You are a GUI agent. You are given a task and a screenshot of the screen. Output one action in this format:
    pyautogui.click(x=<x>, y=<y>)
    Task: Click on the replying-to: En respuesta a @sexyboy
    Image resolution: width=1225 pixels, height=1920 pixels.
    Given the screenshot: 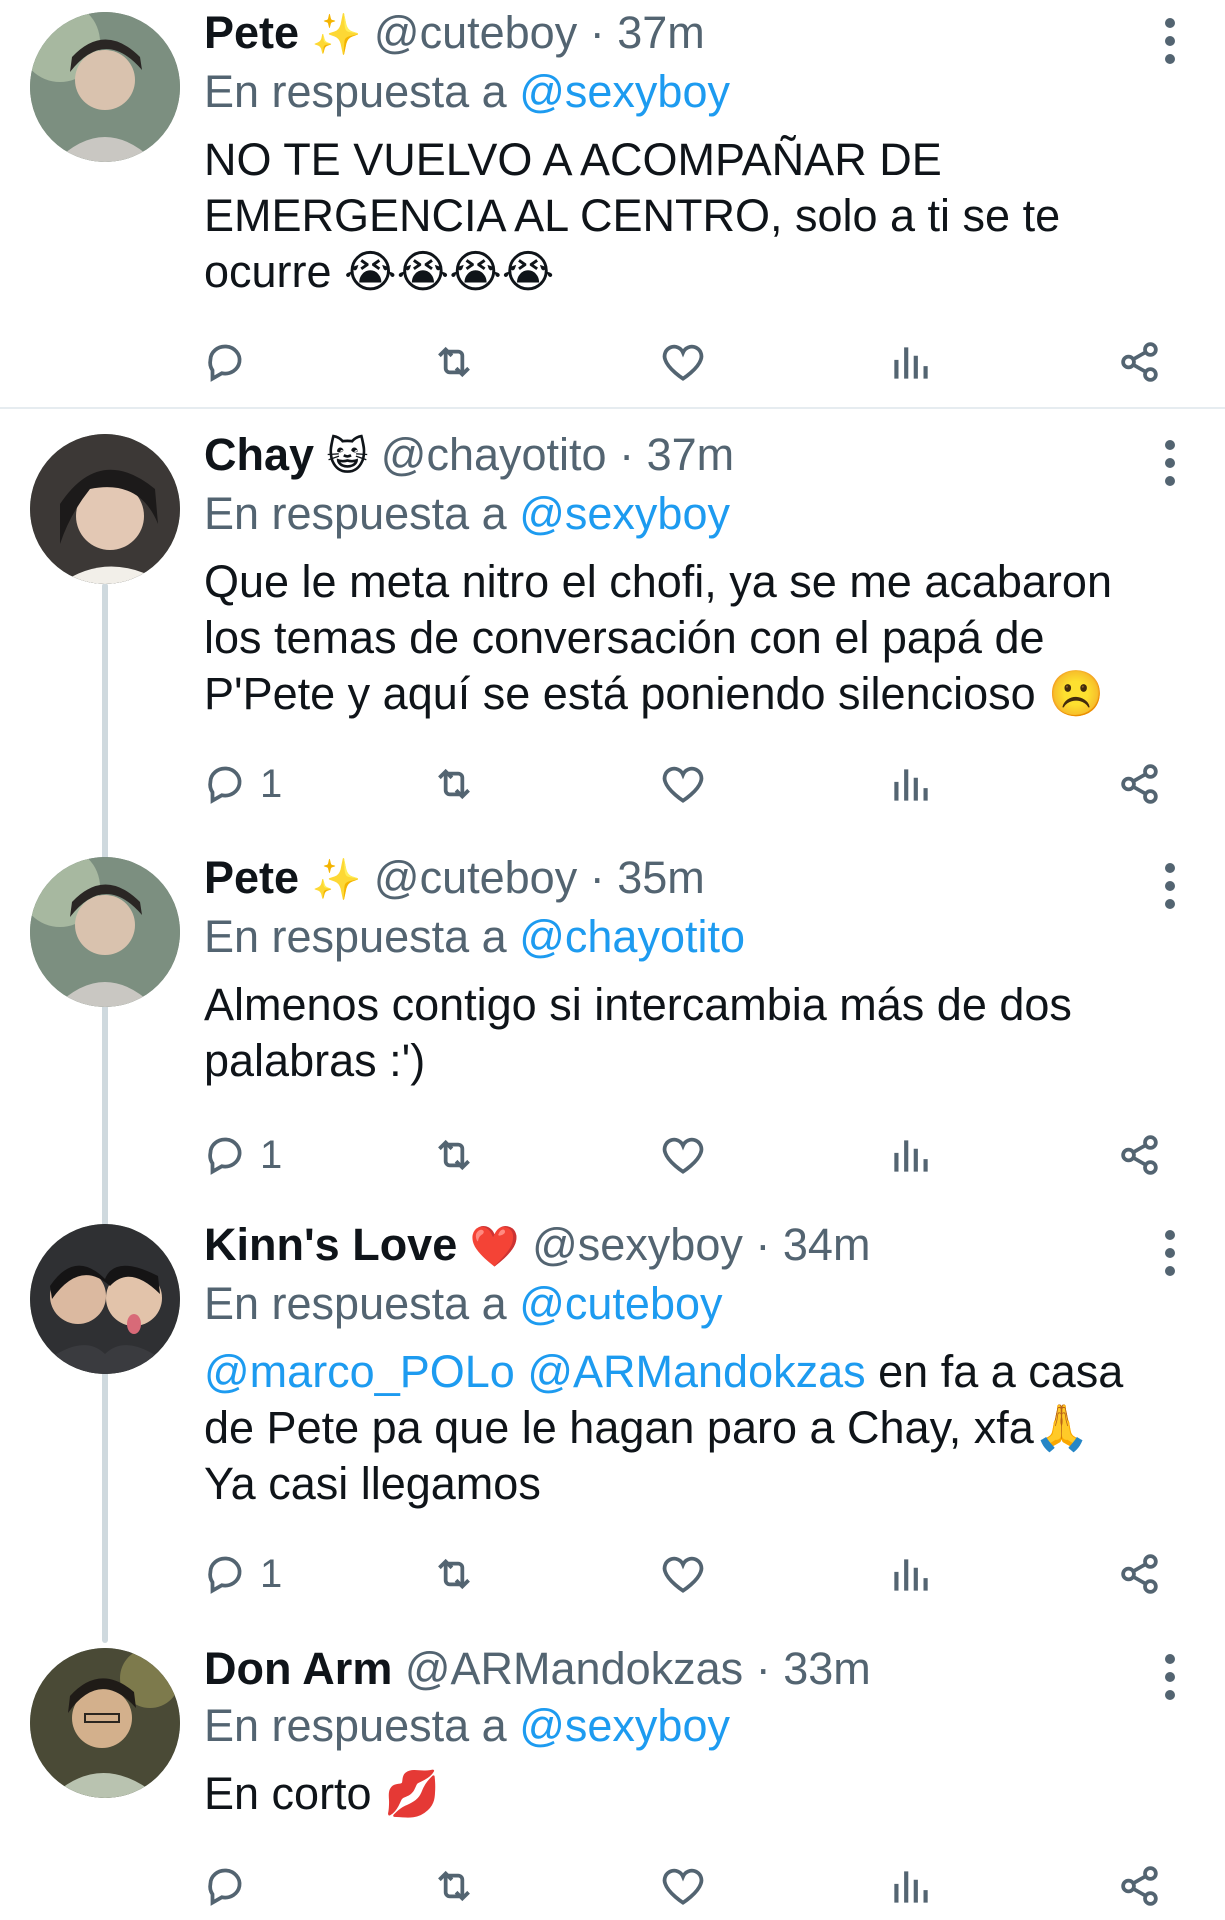 What is the action you would take?
    pyautogui.click(x=669, y=514)
    